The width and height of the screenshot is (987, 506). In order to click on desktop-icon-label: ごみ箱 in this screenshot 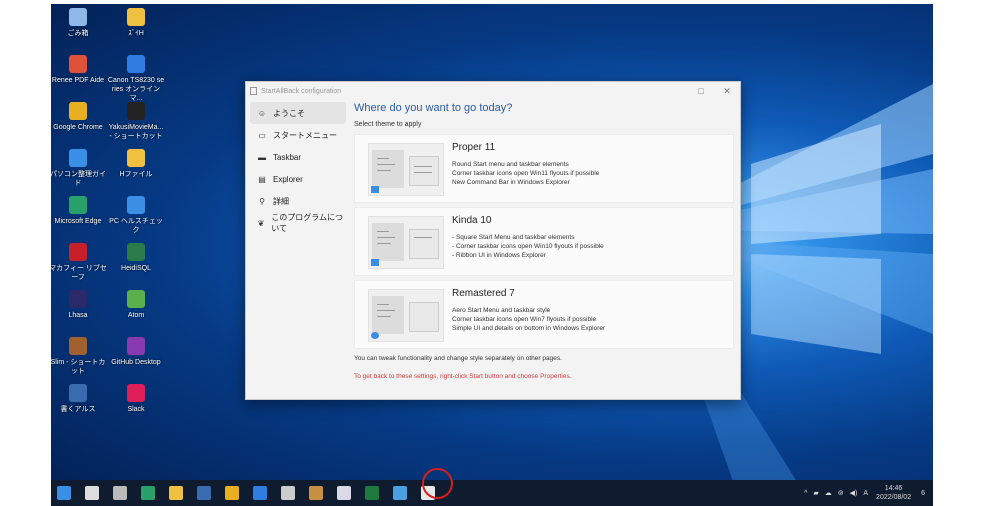, I will do `click(78, 33)`.